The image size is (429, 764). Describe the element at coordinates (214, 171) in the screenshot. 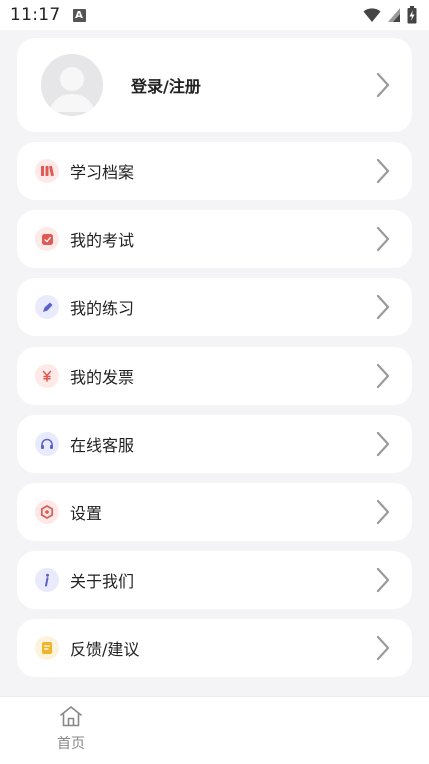

I see `menu-item: 学习档案` at that location.